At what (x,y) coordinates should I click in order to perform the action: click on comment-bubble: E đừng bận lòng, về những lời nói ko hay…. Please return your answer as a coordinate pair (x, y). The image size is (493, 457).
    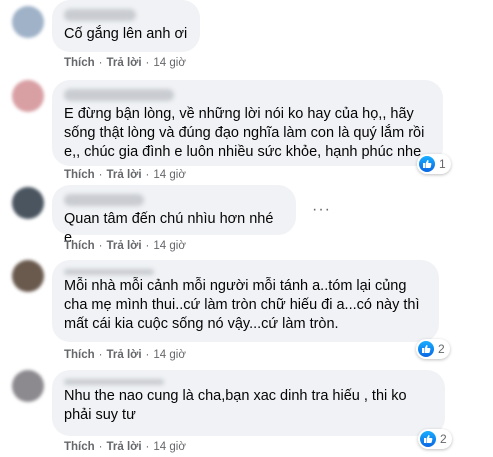
    Looking at the image, I should click on (247, 123).